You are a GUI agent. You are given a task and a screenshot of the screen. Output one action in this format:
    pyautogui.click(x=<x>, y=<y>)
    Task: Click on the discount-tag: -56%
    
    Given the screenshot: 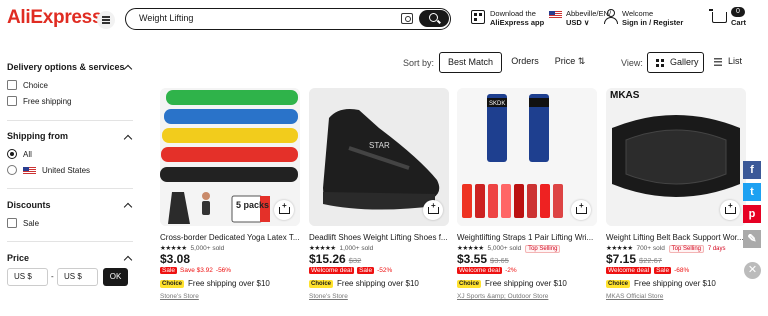 What is the action you would take?
    pyautogui.click(x=223, y=270)
    